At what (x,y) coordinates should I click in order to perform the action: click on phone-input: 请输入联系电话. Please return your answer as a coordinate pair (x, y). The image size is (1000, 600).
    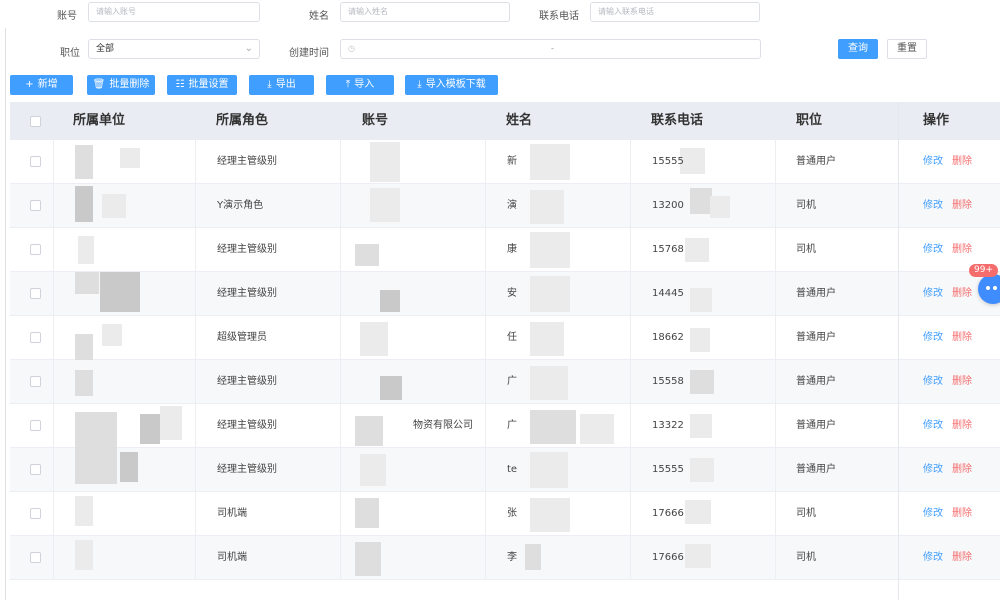
    Looking at the image, I should click on (675, 12).